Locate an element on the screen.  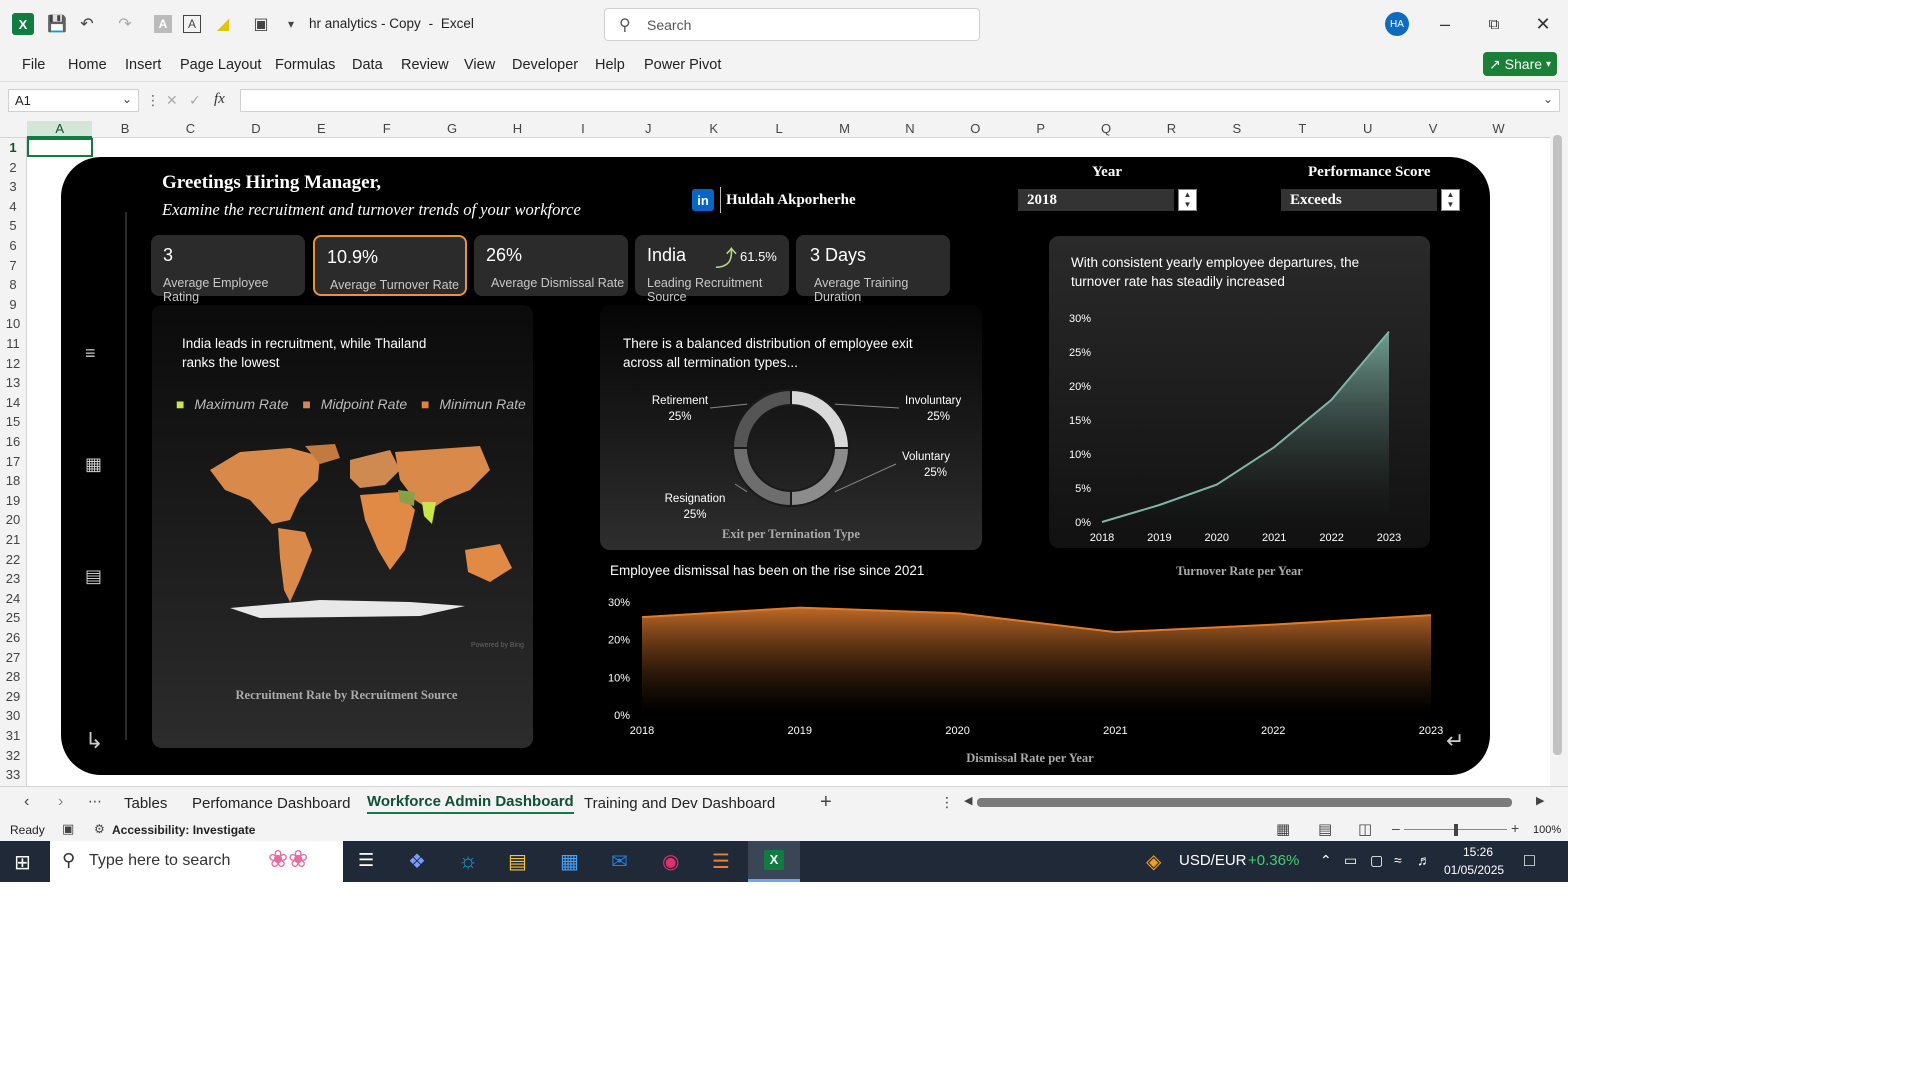
linkedin-icon: in is located at coordinates (703, 200).